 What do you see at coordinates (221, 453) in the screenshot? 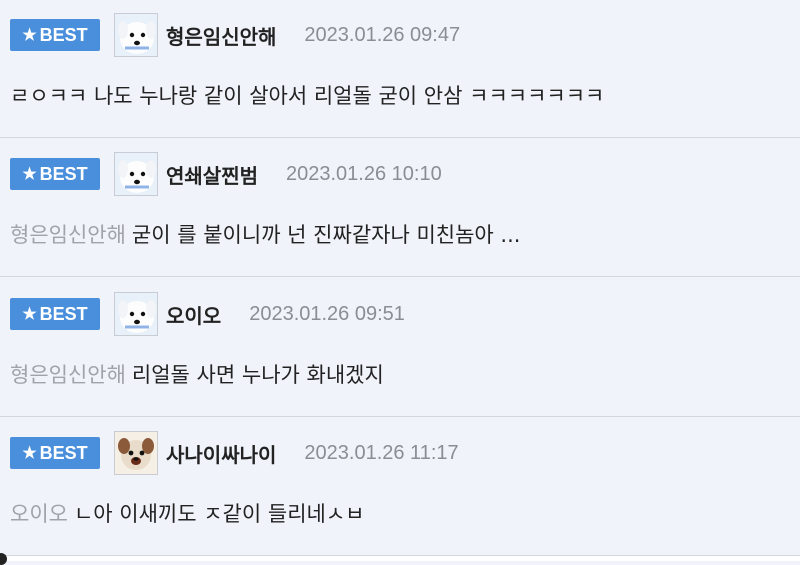
I see `username: 사나이싸나이` at bounding box center [221, 453].